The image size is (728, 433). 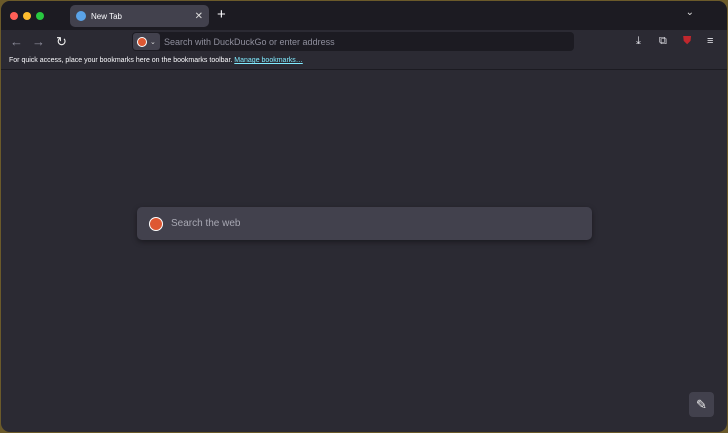 I want to click on close-tab-icon: ✕, so click(x=199, y=16).